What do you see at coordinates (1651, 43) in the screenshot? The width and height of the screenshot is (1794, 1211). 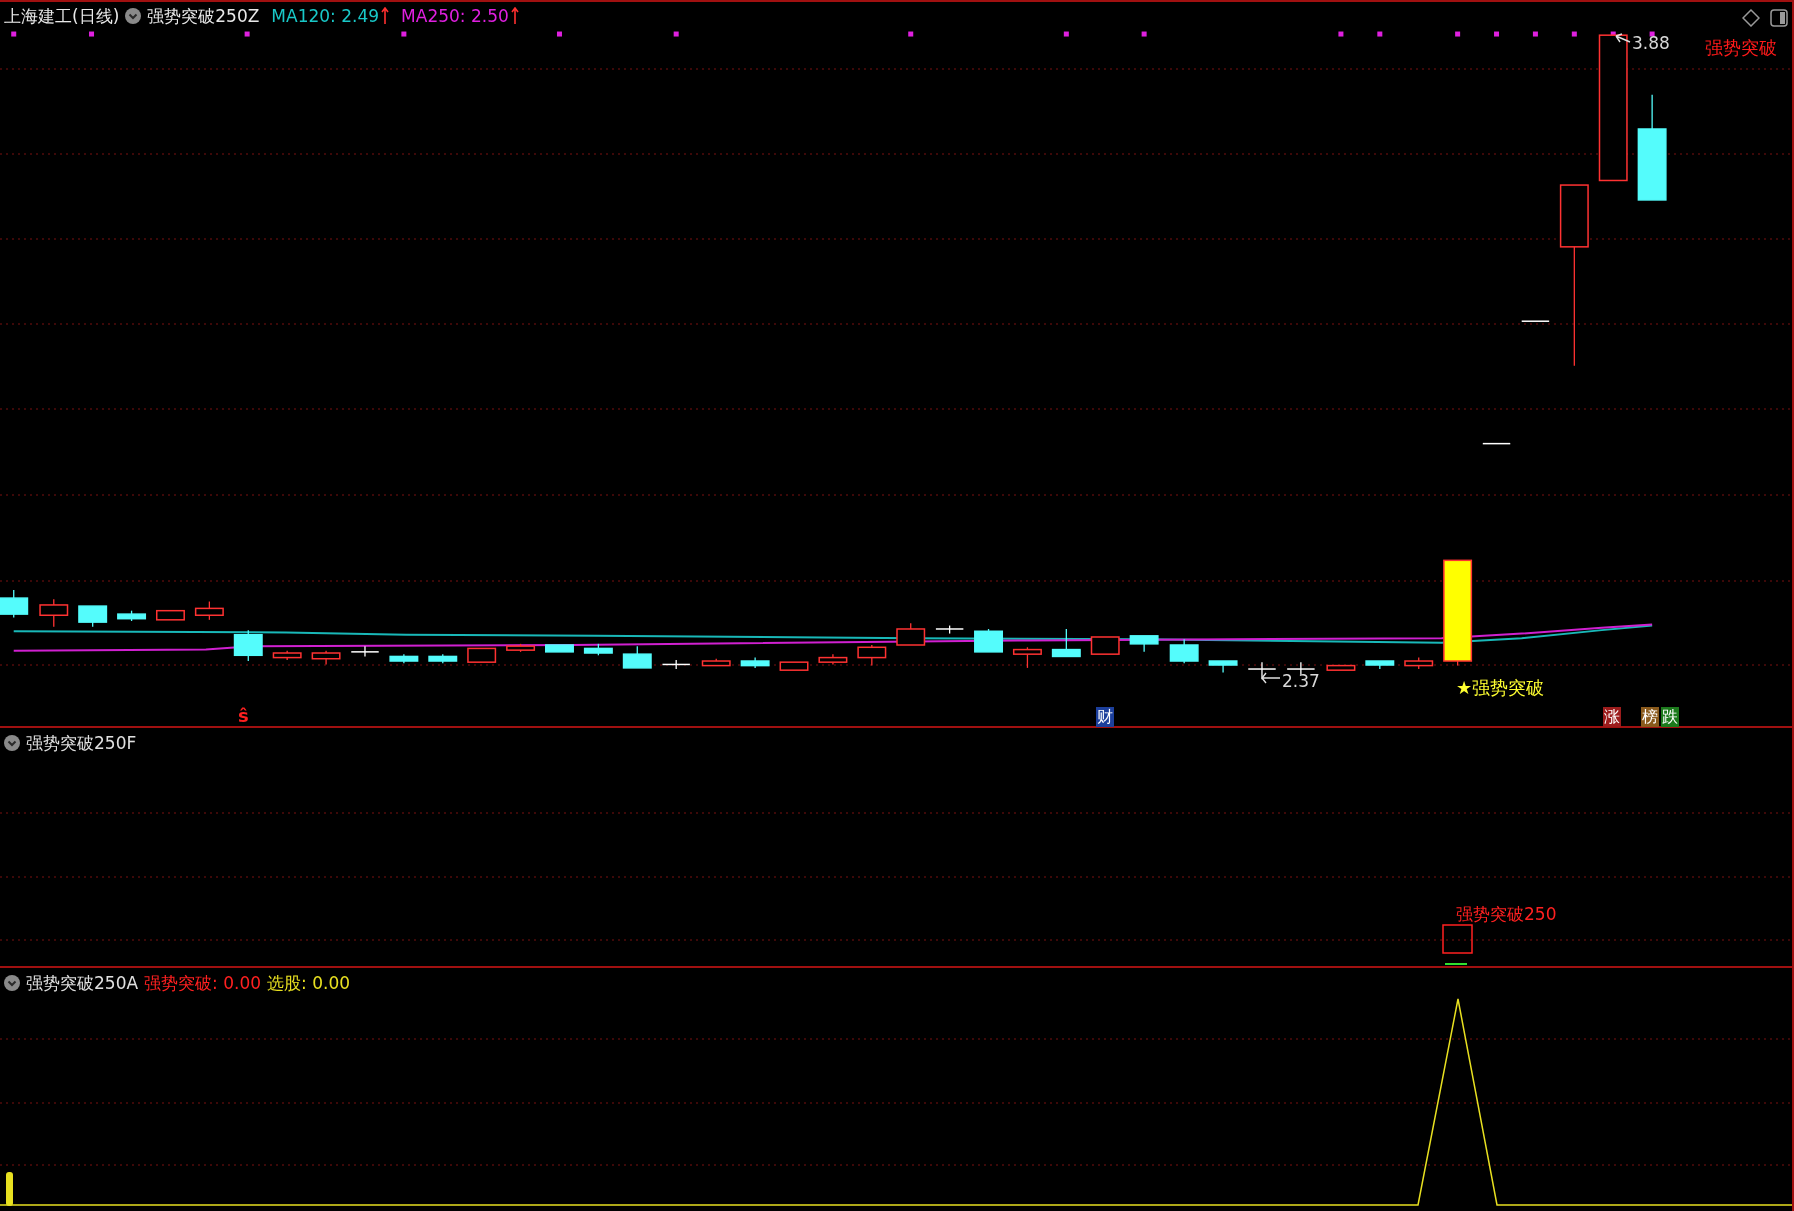 I see `price-label: 3.88` at bounding box center [1651, 43].